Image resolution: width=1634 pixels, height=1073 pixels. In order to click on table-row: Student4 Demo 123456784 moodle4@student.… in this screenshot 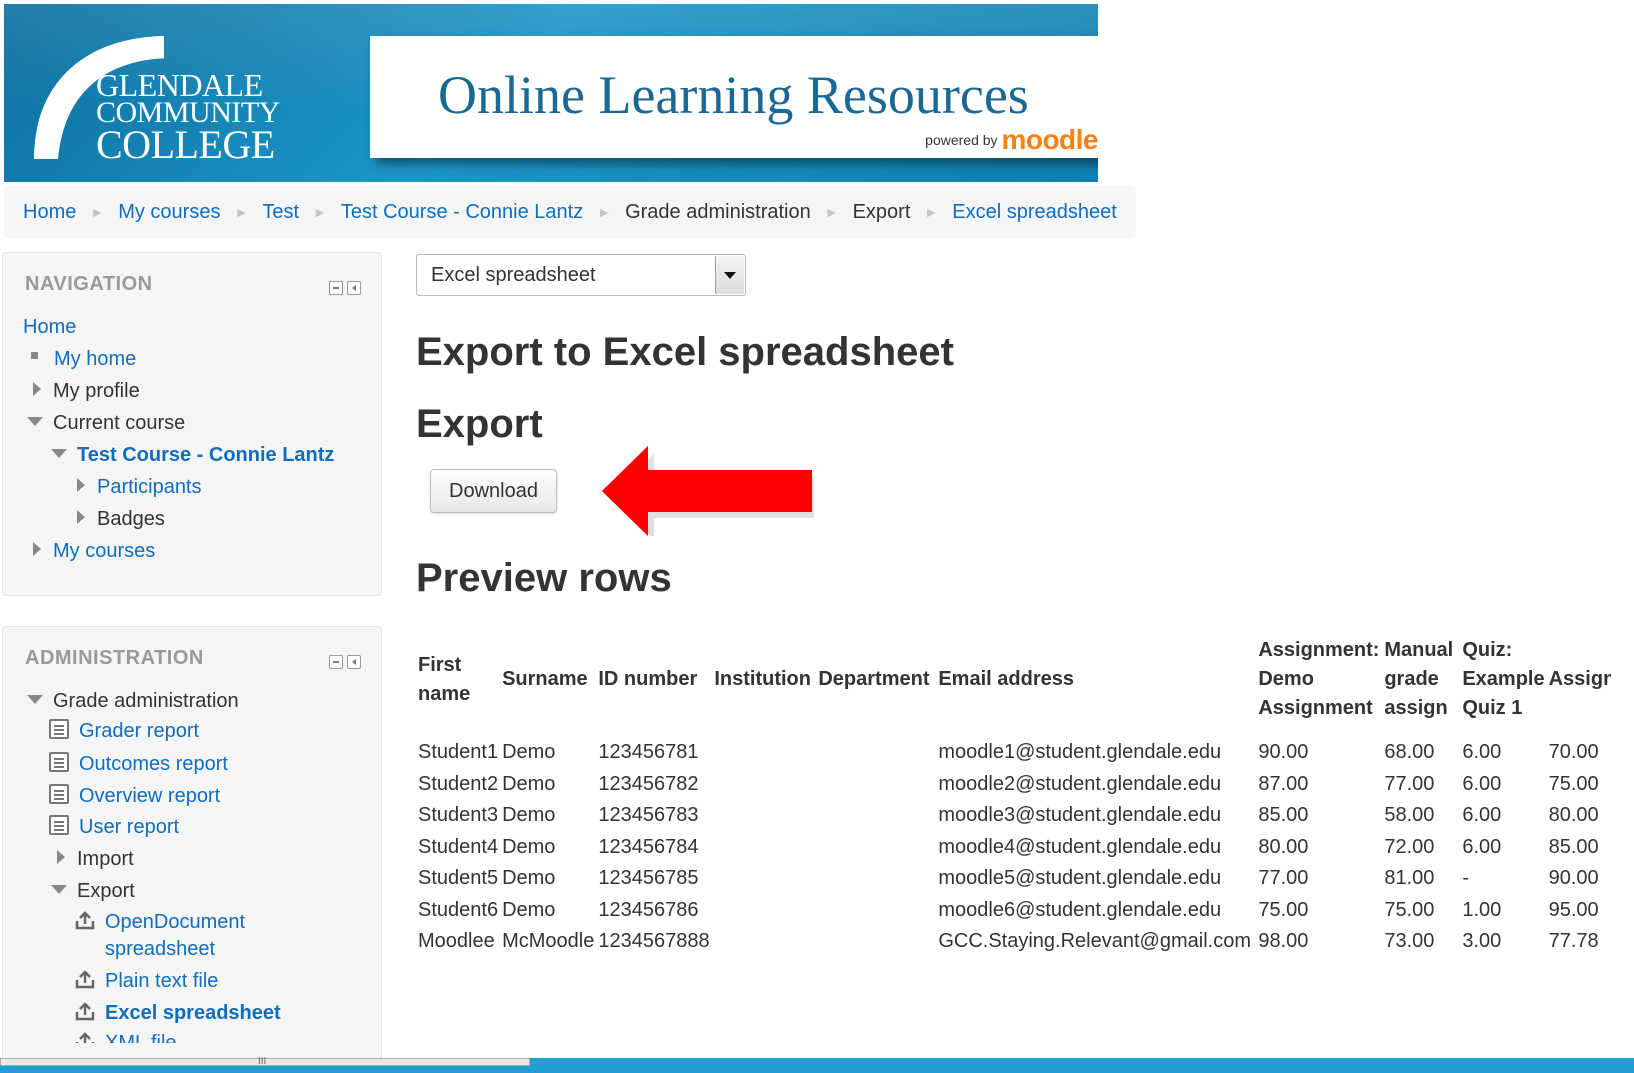, I will do `click(1013, 848)`.